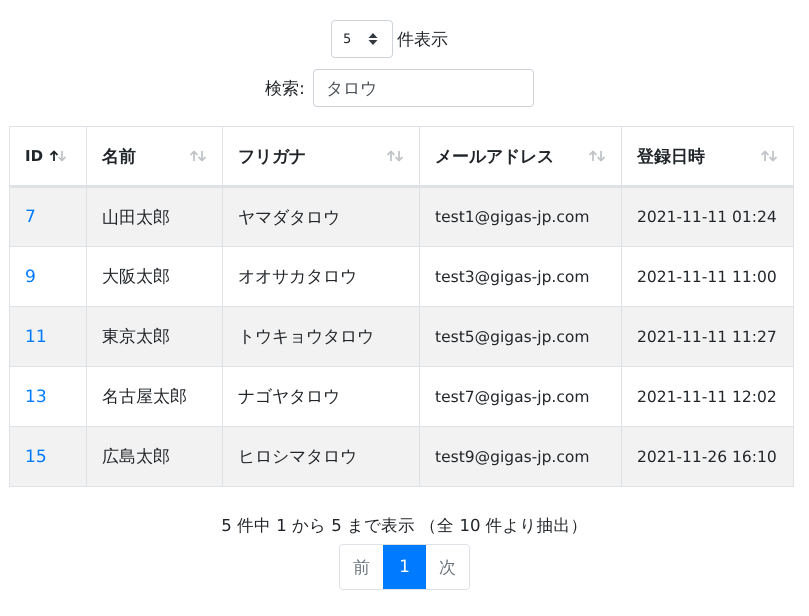 The image size is (809, 616). Describe the element at coordinates (423, 88) in the screenshot. I see `search-field: タロウ` at that location.